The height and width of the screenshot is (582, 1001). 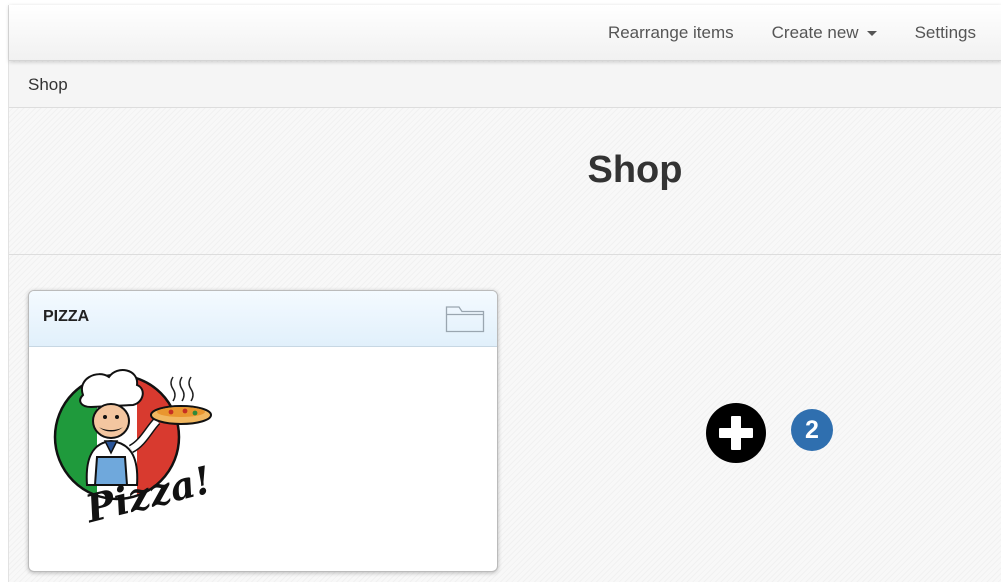 I want to click on caret-down-icon, so click(x=871, y=33).